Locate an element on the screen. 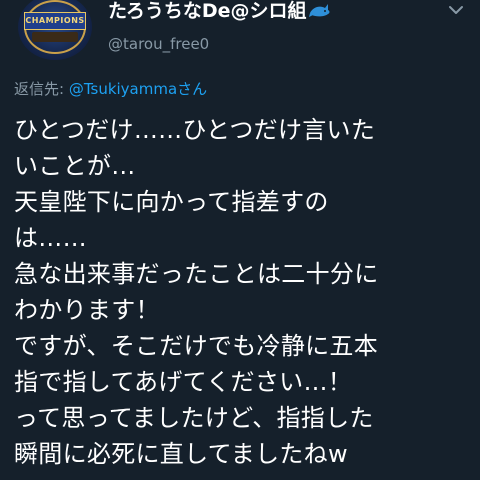 The width and height of the screenshot is (480, 480). reply-user-link: @Tsukiyammaさん is located at coordinates (138, 89).